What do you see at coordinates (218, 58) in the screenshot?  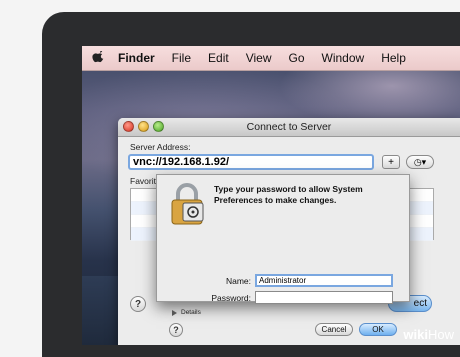 I see `menu-edit: Edit` at bounding box center [218, 58].